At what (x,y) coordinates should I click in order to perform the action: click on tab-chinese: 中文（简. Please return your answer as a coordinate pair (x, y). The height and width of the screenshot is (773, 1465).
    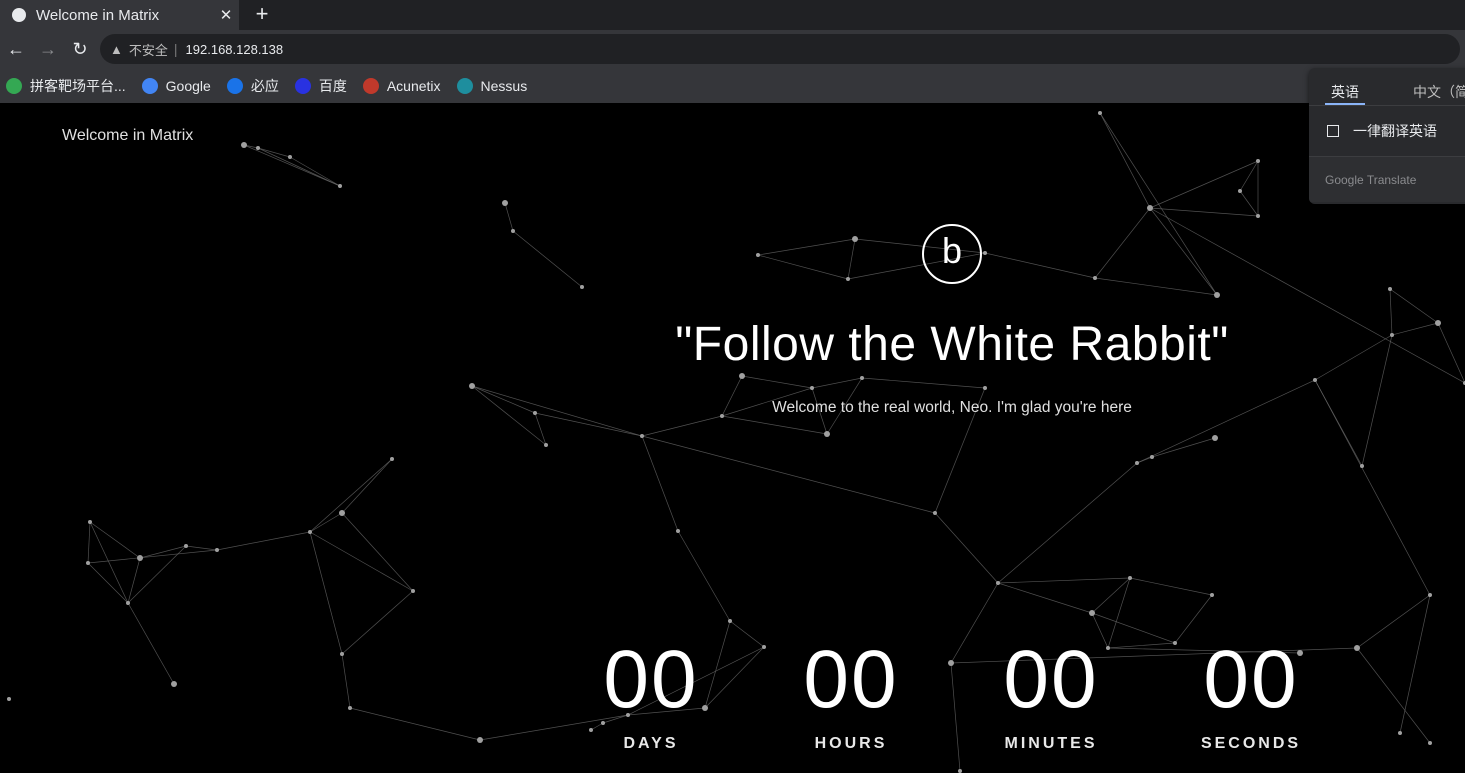
    Looking at the image, I should click on (1439, 86).